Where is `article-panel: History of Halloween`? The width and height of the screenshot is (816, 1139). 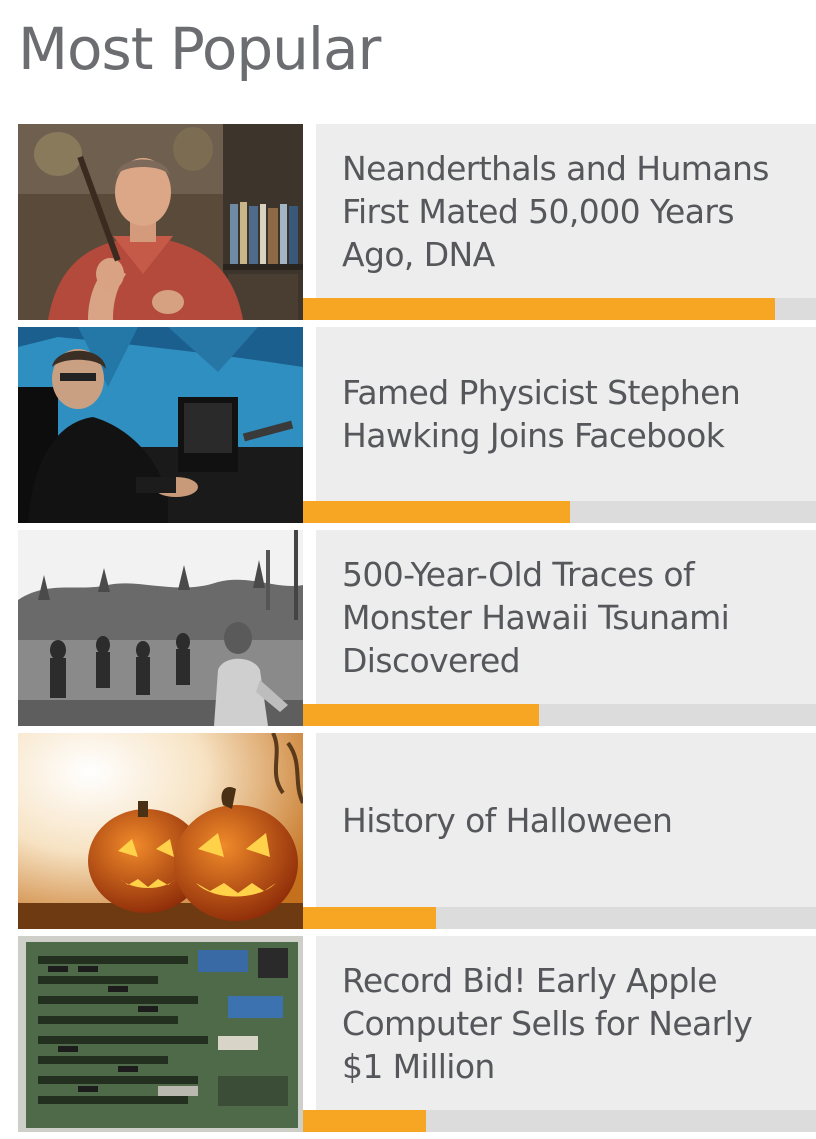 article-panel: History of Halloween is located at coordinates (566, 831).